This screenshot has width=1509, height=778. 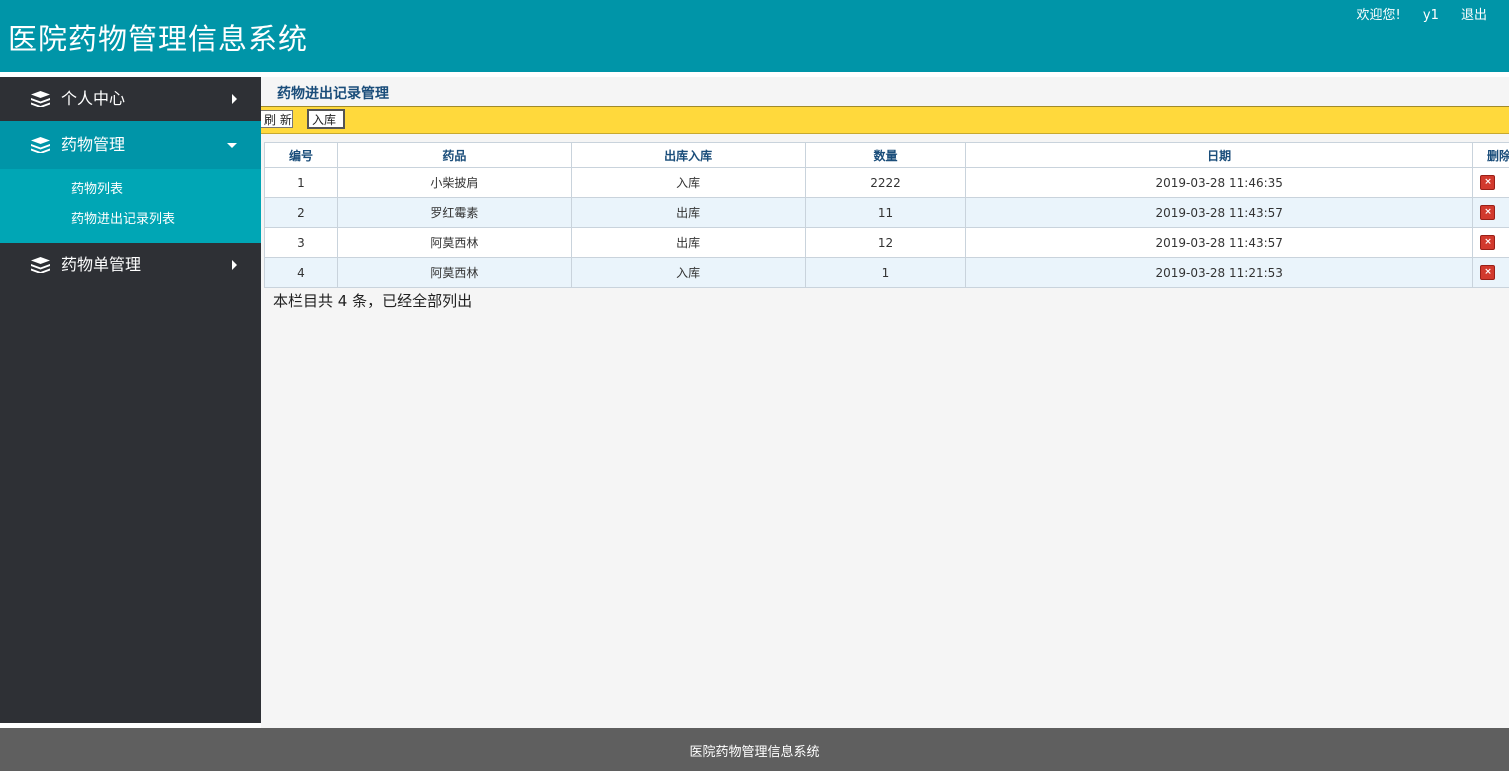 I want to click on cell-date: 2019-03-28 11:21:53, so click(x=1219, y=273).